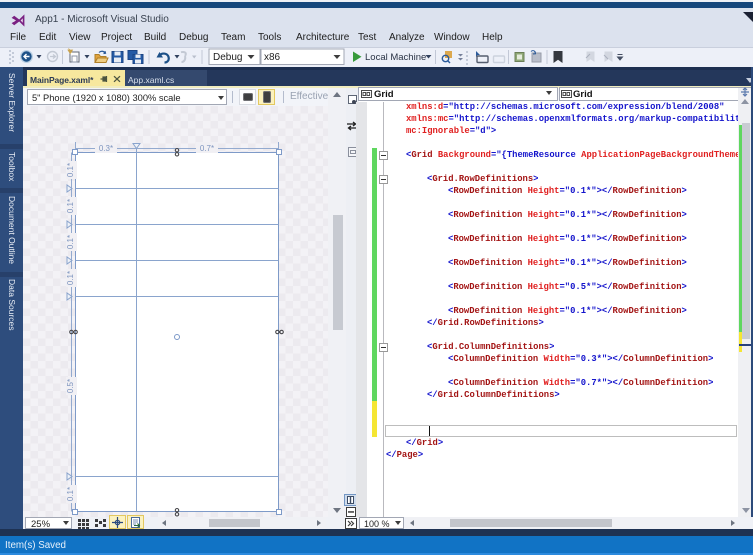 The width and height of the screenshot is (753, 555). I want to click on svg-text: 0.3*, so click(106, 148).